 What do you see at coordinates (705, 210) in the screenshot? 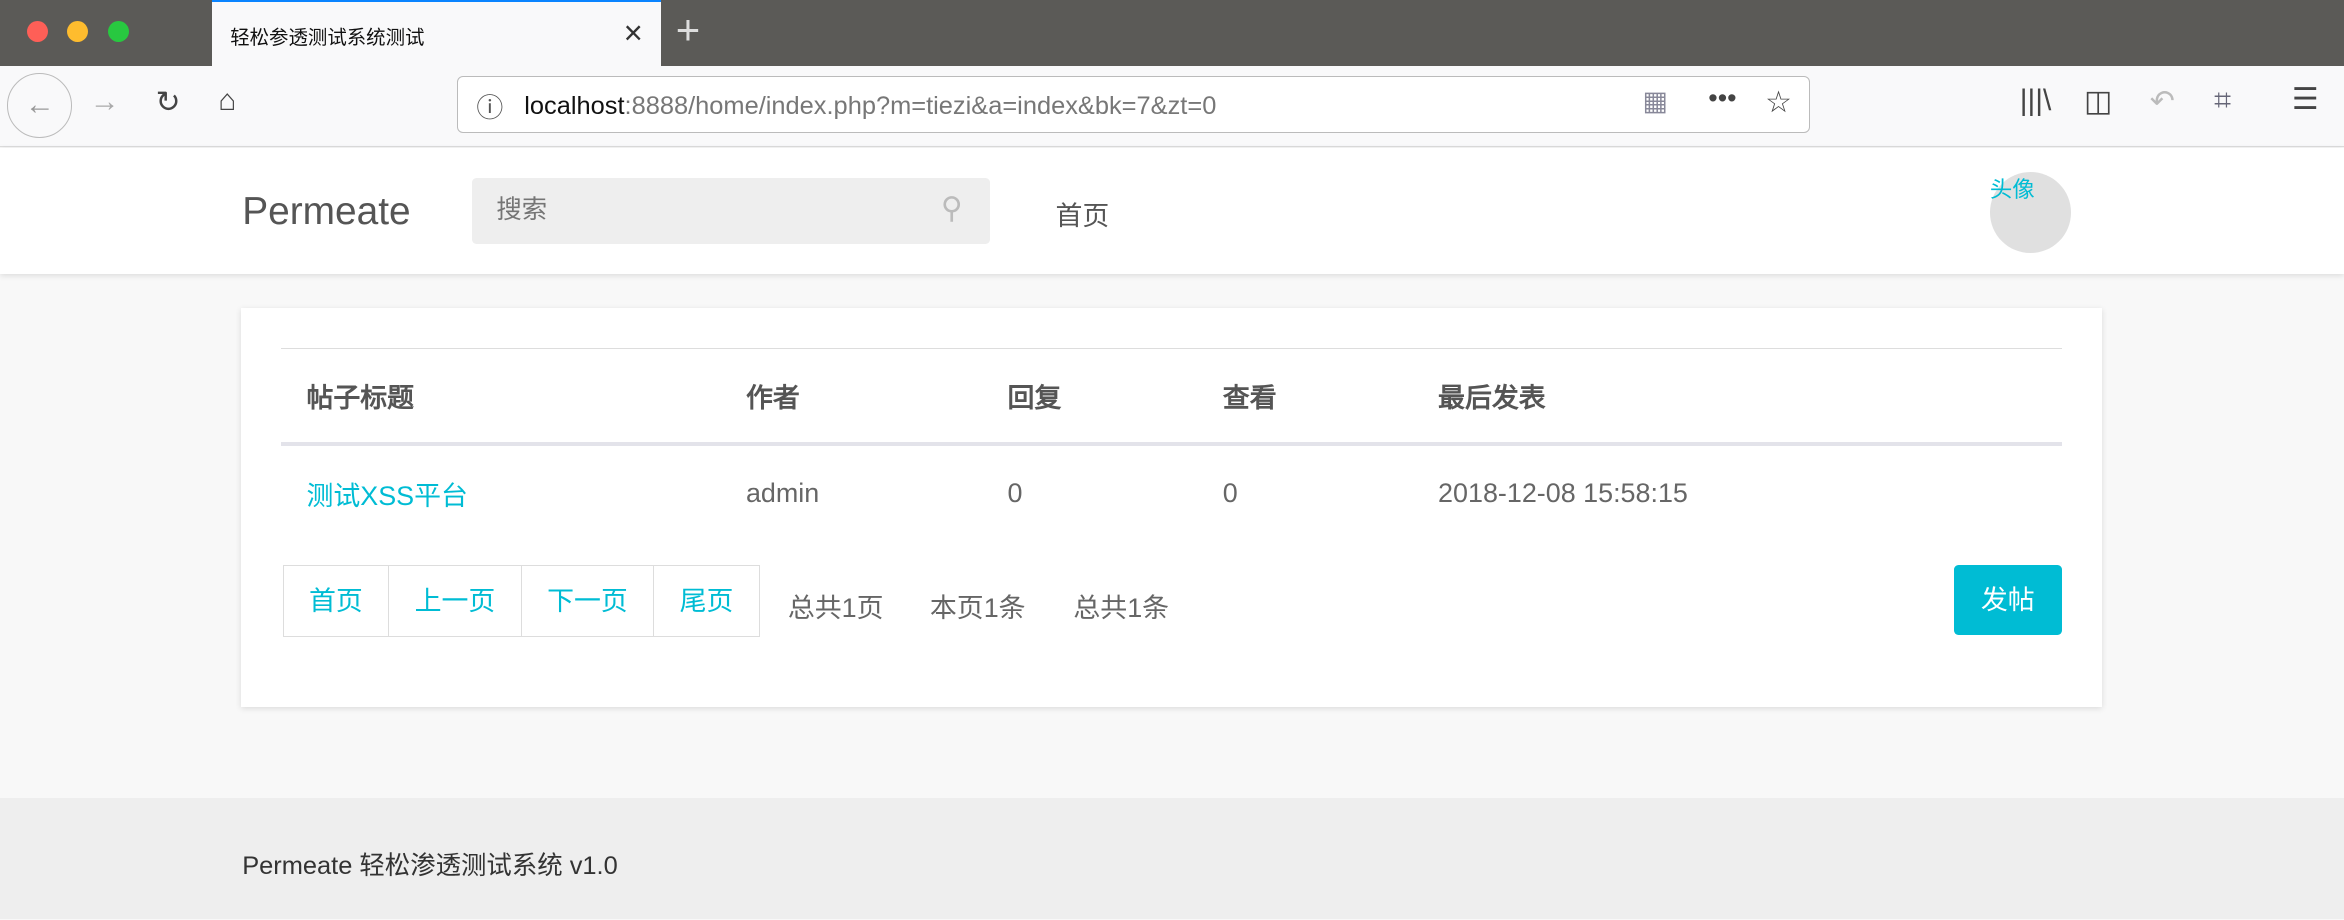
I see `search-input` at bounding box center [705, 210].